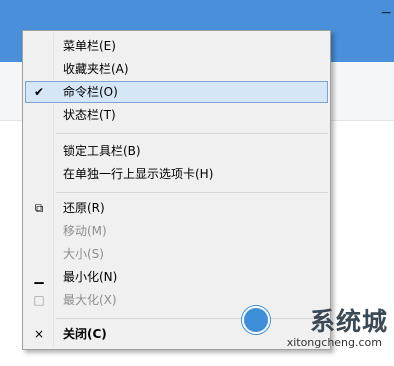 This screenshot has height=366, width=394. What do you see at coordinates (84, 208) in the screenshot?
I see `menu-item-label: 还原(R)` at bounding box center [84, 208].